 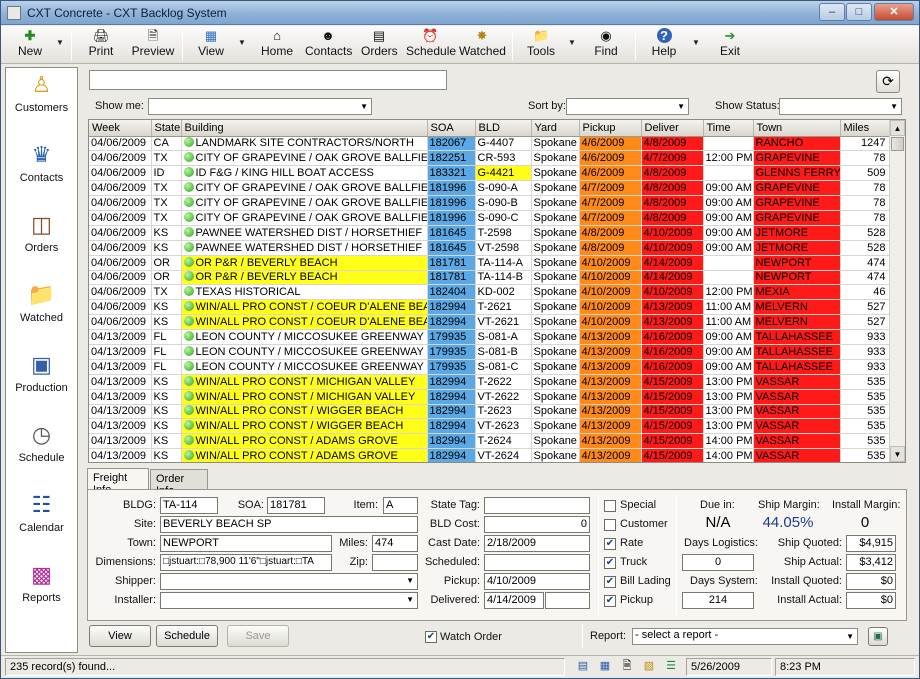 I want to click on dimensions-field: □jstuart:□78,900 11'6"□jstuart:□TA, so click(x=246, y=562).